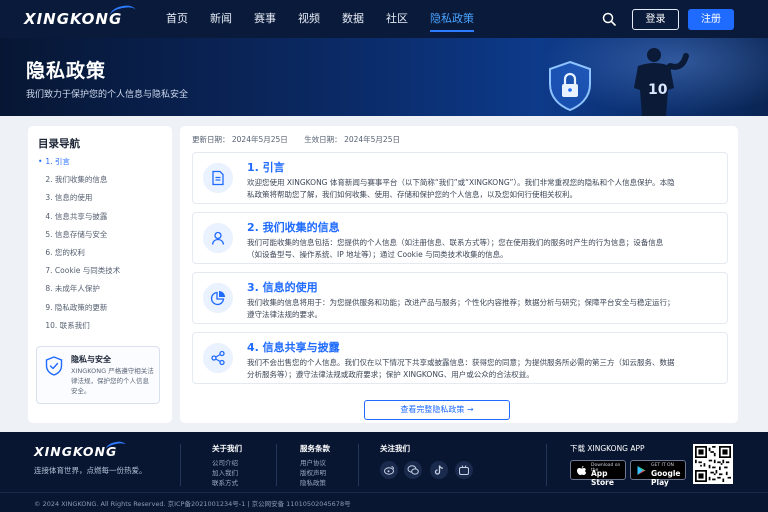 This screenshot has height=512, width=768. I want to click on view-full-policy-button: 查看完整隐私政策 →, so click(437, 410).